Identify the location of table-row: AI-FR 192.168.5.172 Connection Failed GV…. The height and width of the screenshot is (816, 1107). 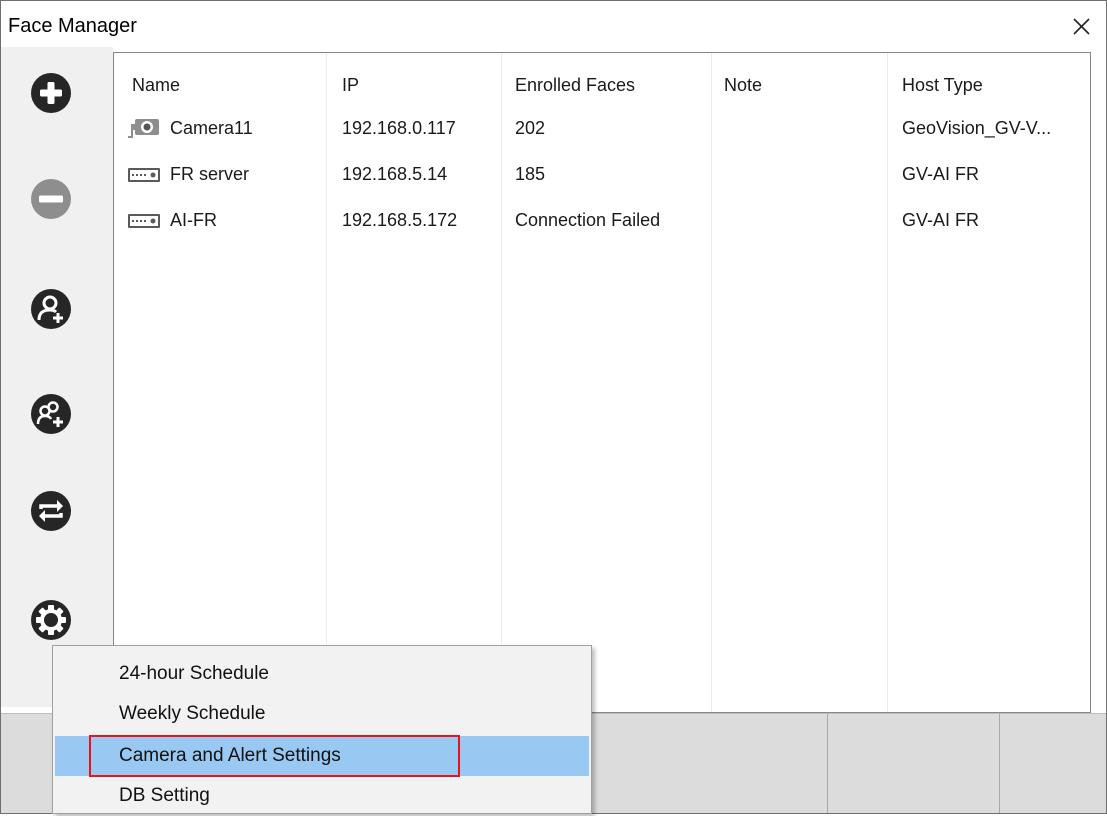
(602, 220).